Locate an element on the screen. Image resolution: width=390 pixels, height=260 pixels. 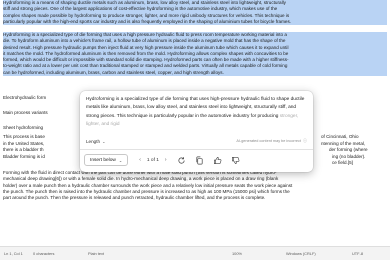
copy-icon is located at coordinates (199, 160).